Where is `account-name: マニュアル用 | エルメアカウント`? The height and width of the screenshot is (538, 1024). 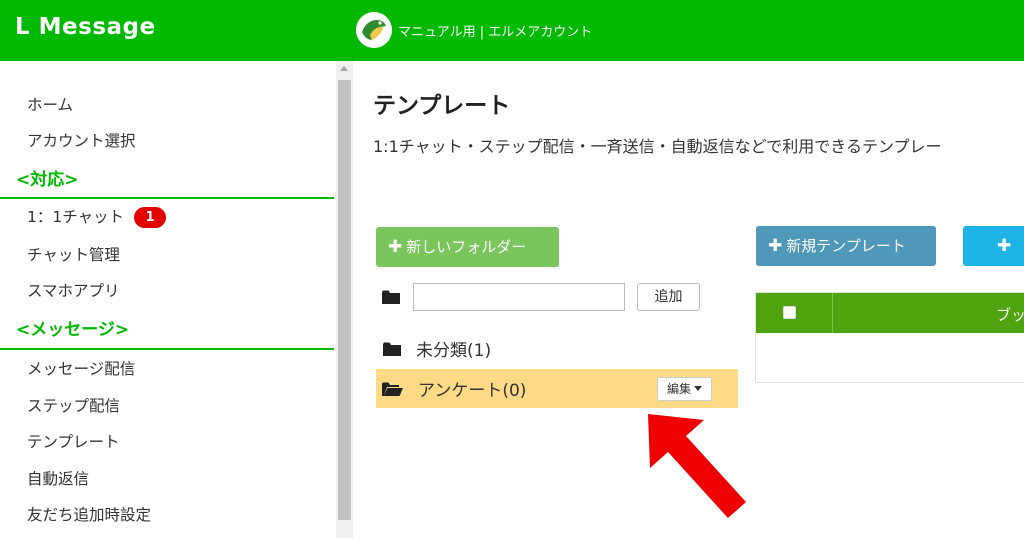 account-name: マニュアル用 | エルメアカウント is located at coordinates (495, 30).